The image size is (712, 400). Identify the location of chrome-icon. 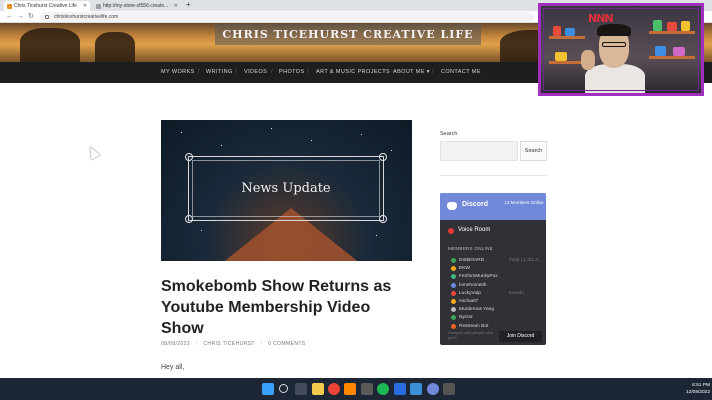
(334, 389).